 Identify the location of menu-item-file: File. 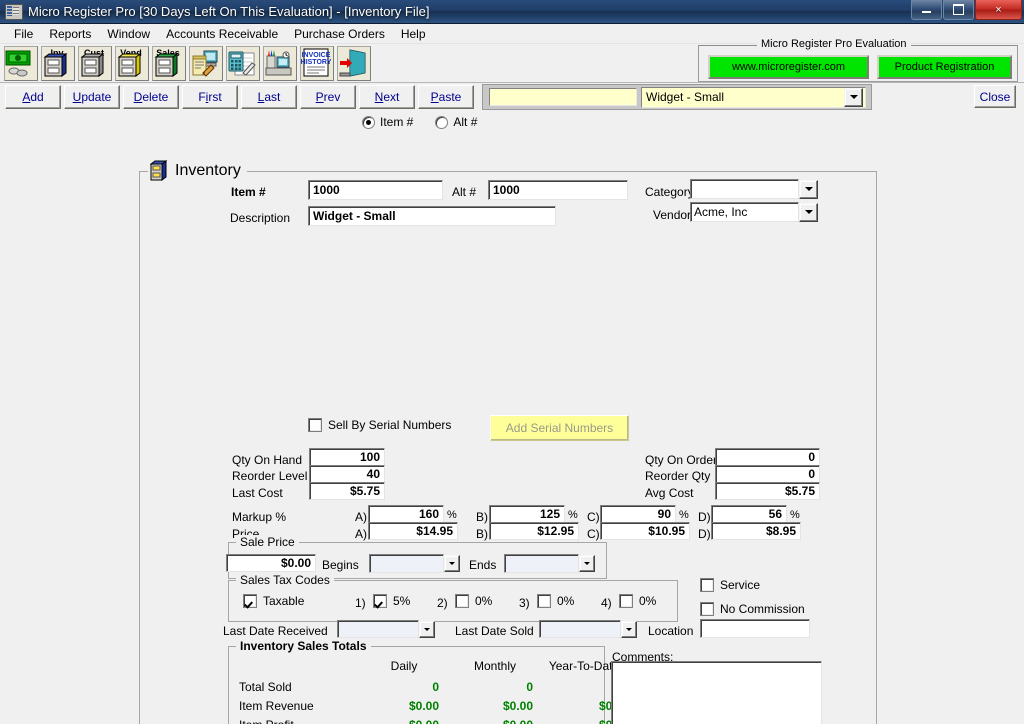
(23, 34).